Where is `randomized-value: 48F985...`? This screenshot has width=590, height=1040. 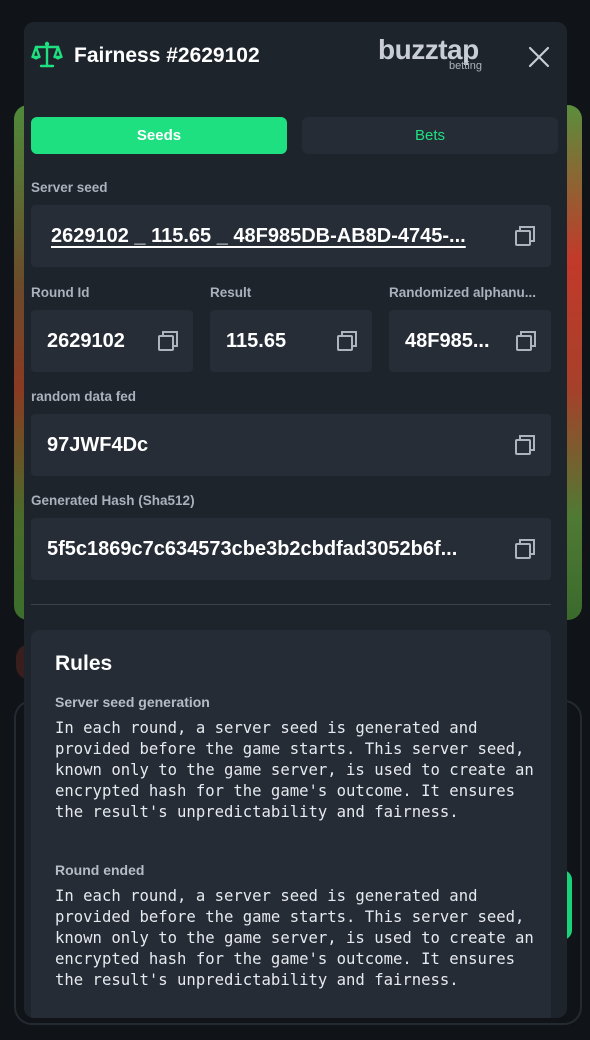 randomized-value: 48F985... is located at coordinates (447, 341).